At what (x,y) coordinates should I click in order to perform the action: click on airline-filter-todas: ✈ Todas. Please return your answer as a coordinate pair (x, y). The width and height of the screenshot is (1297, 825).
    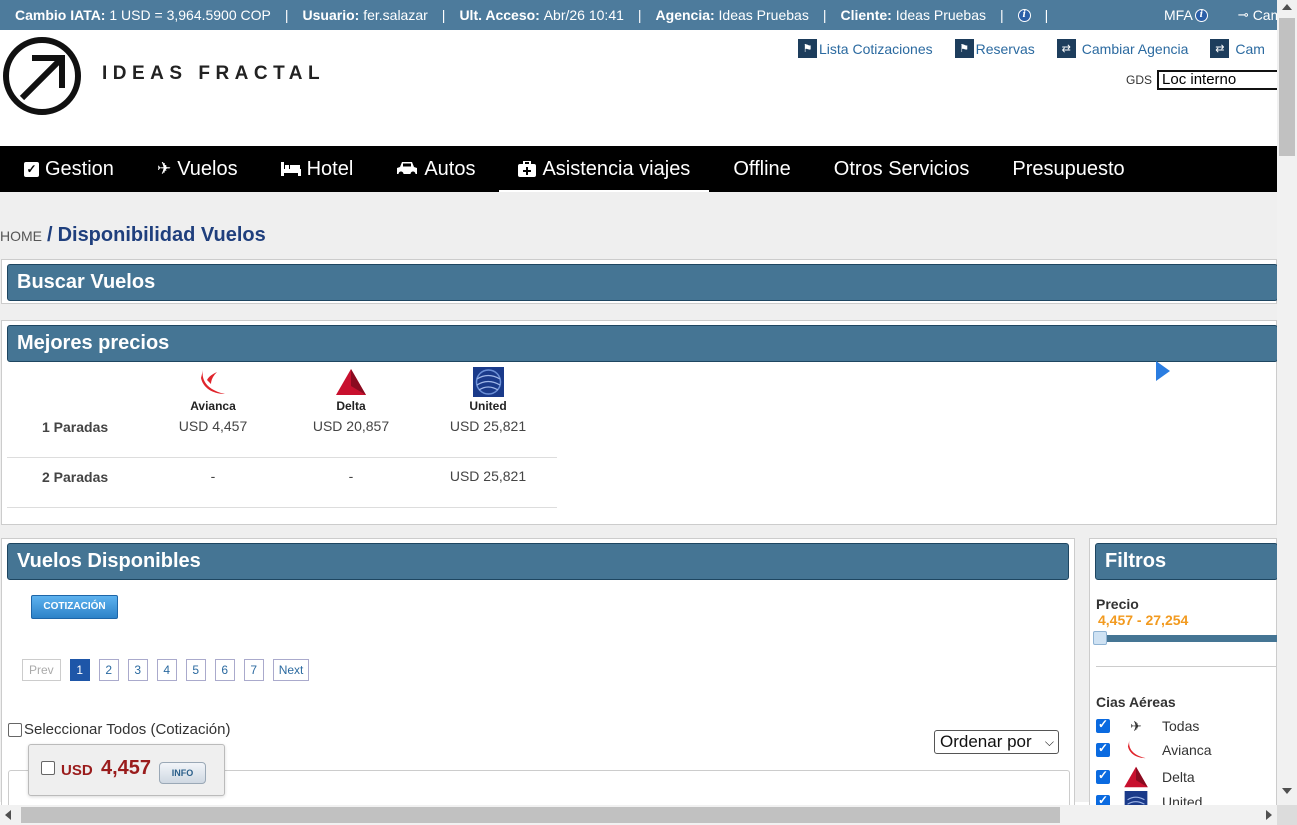
    Looking at the image, I should click on (1147, 726).